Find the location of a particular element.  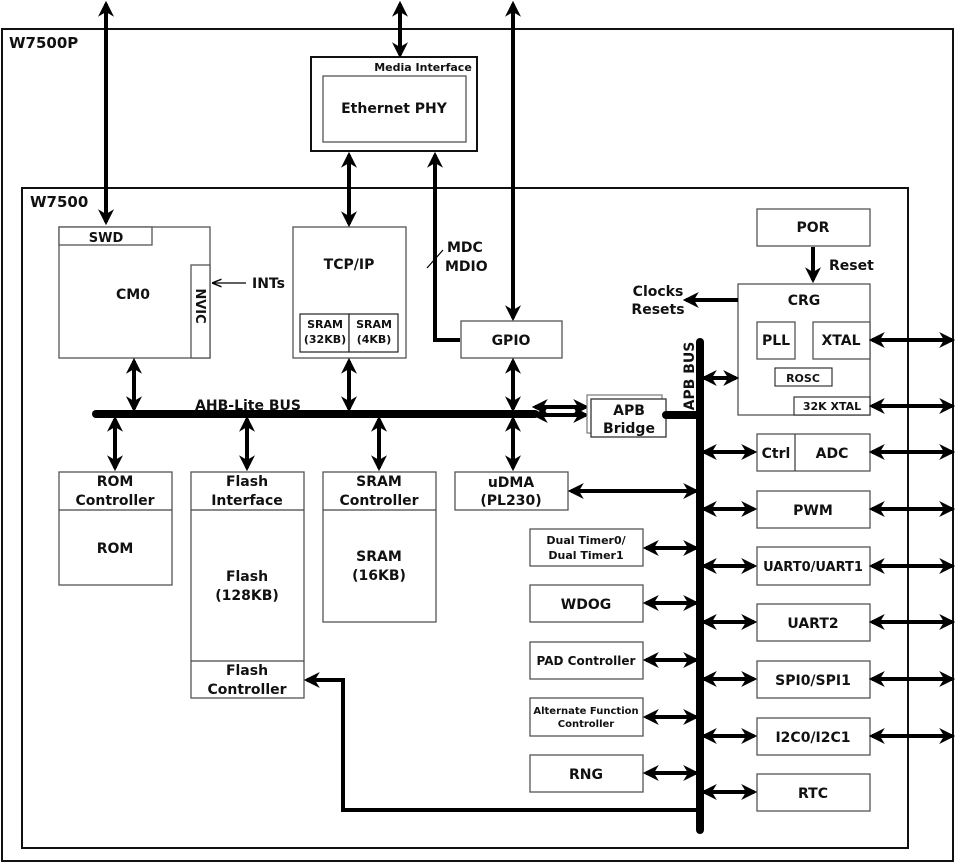

tcpip-label: TCP/IP is located at coordinates (349, 265).